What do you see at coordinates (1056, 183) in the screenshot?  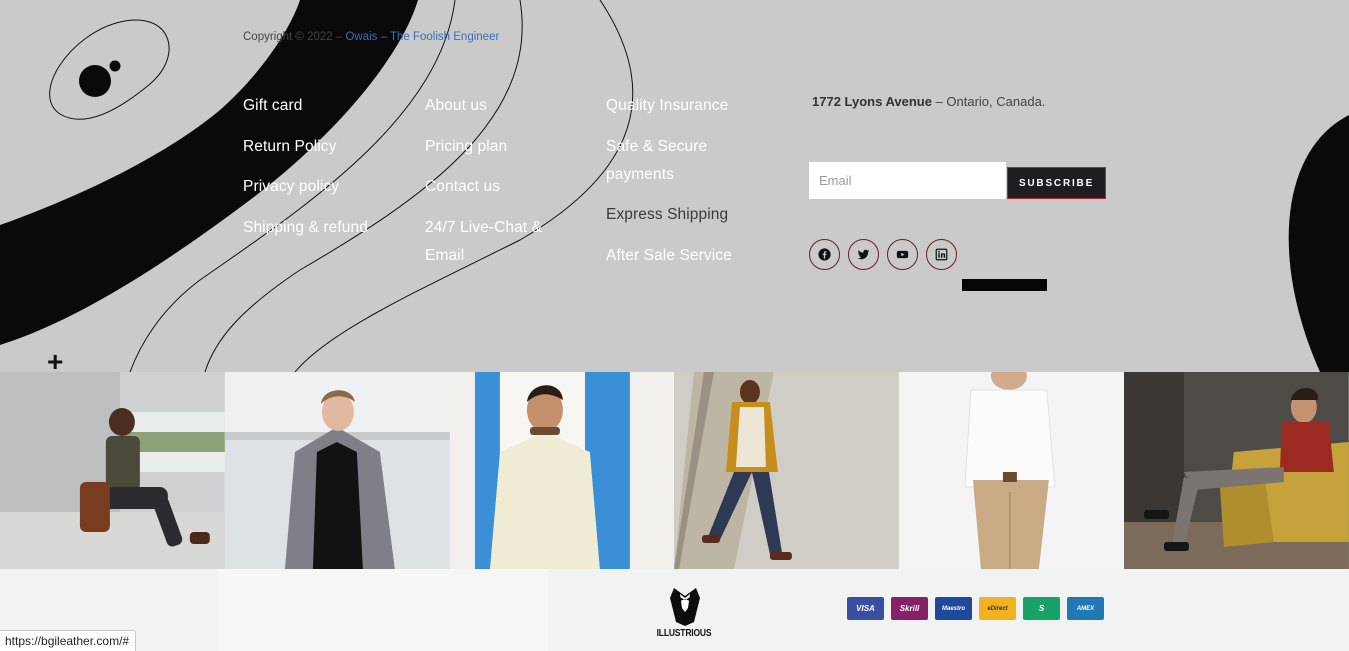 I see `subscribe-button: SUBSCRIBE` at bounding box center [1056, 183].